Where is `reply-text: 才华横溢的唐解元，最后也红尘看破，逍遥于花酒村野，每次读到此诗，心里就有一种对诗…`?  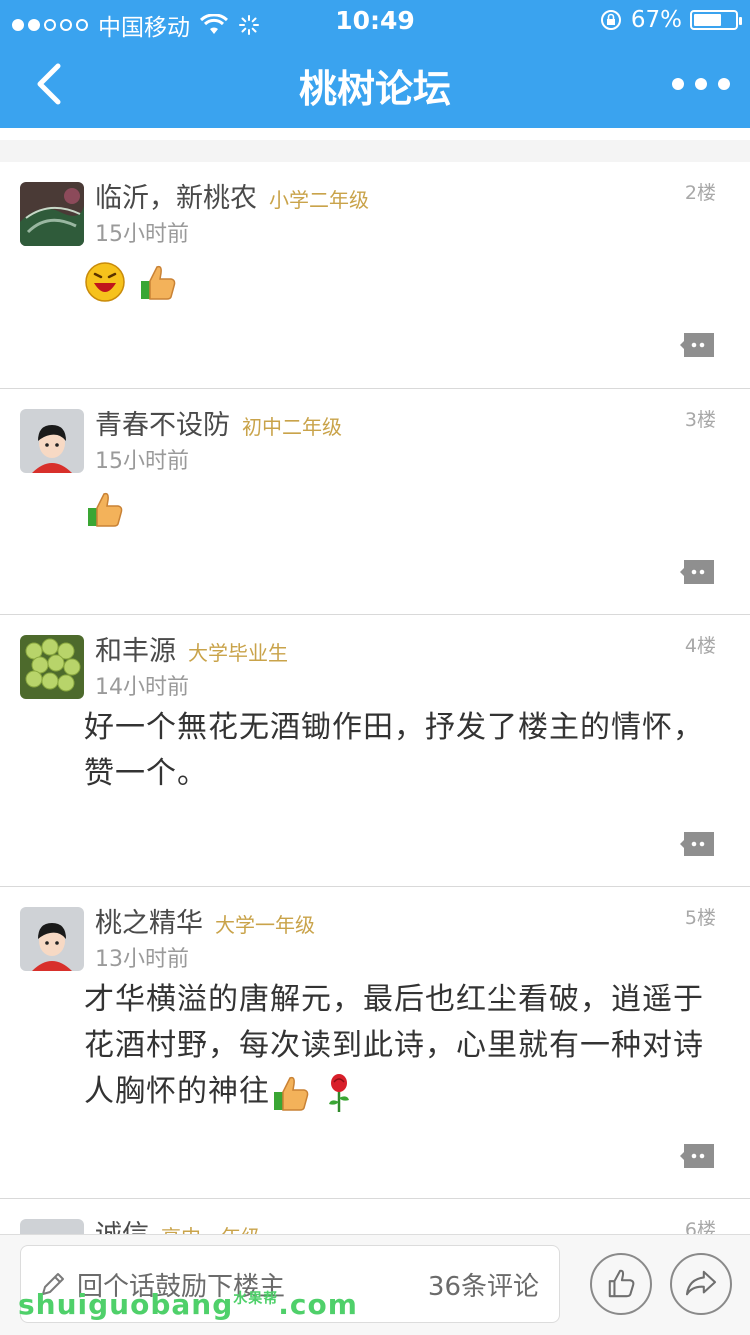 reply-text: 才华横溢的唐解元，最后也红尘看破，逍遥于花酒村野，每次读到此诗，心里就有一种对诗… is located at coordinates (394, 1045).